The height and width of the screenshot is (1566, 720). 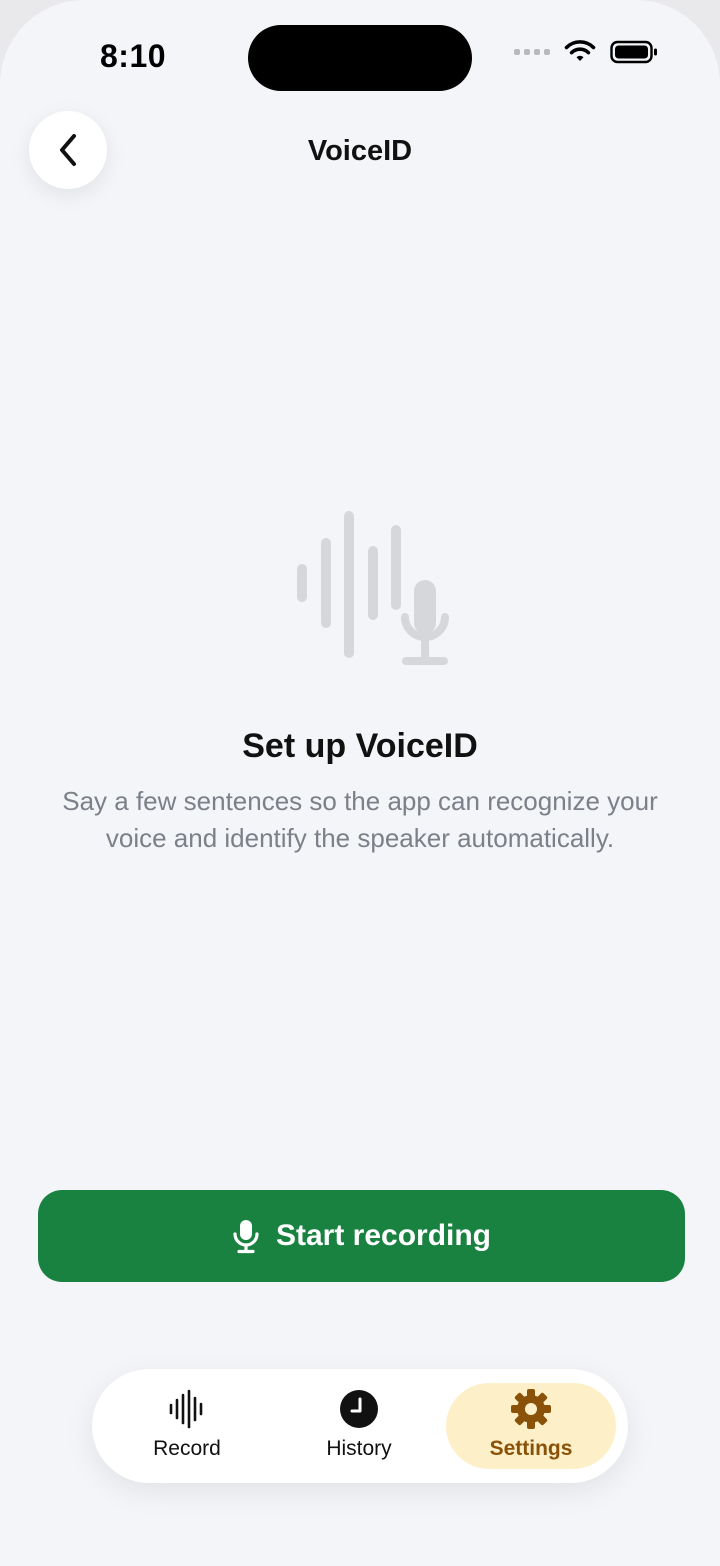 I want to click on hero-title: Set up VoiceID, so click(x=360, y=746).